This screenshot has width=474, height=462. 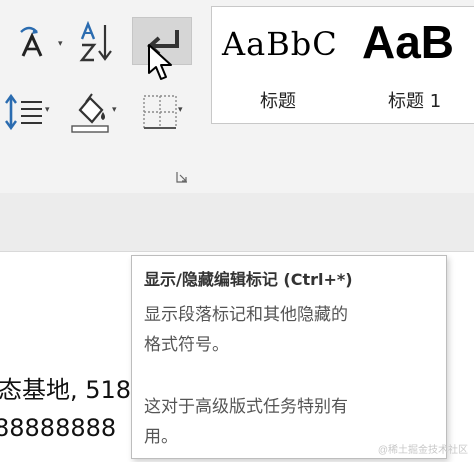 What do you see at coordinates (279, 65) in the screenshot?
I see `style-tile-title: AaBbC 标题` at bounding box center [279, 65].